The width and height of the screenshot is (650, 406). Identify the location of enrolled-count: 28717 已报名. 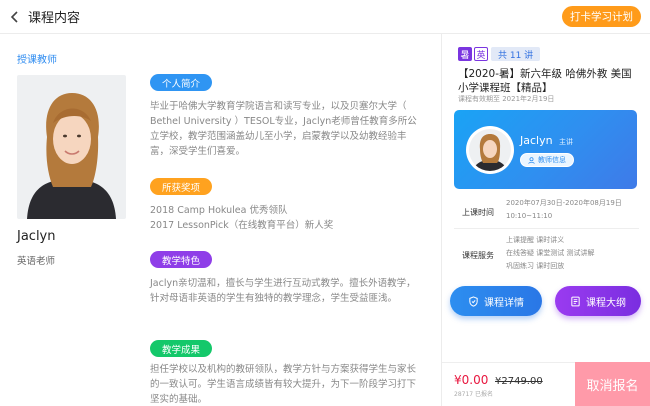
(473, 394).